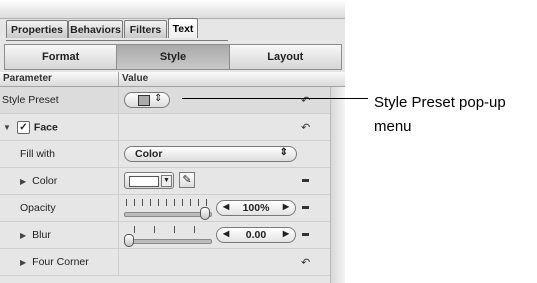 Image resolution: width=537 pixels, height=283 pixels. Describe the element at coordinates (440, 114) in the screenshot. I see `callout-label: Style Preset pop-up menu` at that location.